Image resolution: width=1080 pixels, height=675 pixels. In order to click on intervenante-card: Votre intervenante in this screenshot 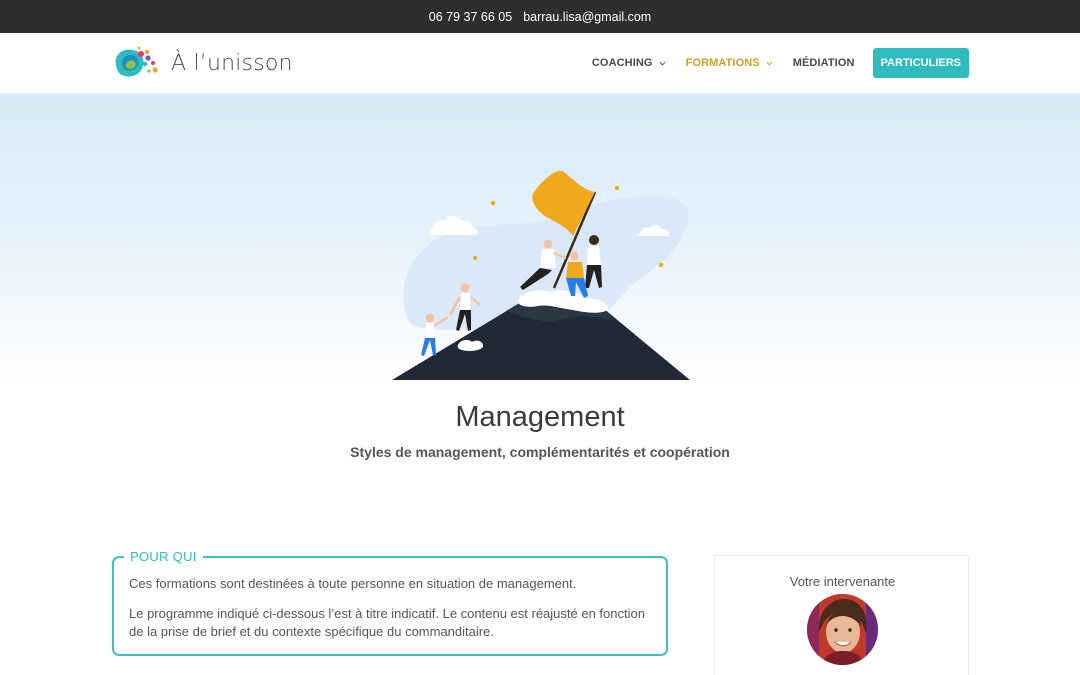, I will do `click(841, 615)`.